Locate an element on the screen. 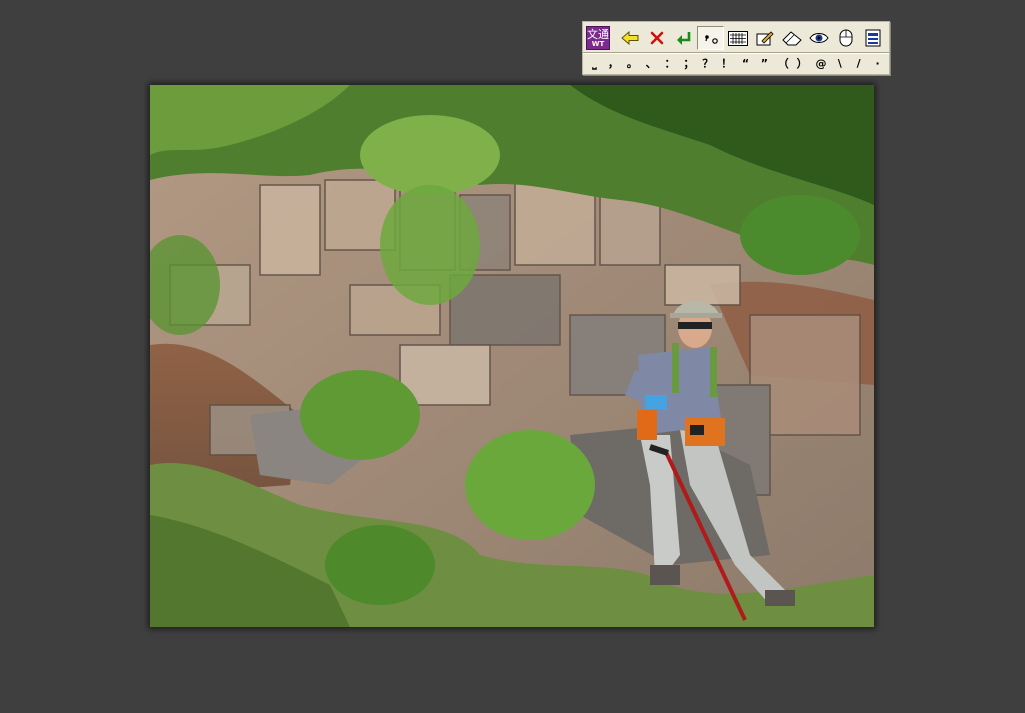 Image resolution: width=1025 pixels, height=713 pixels. enter-icon is located at coordinates (683, 38).